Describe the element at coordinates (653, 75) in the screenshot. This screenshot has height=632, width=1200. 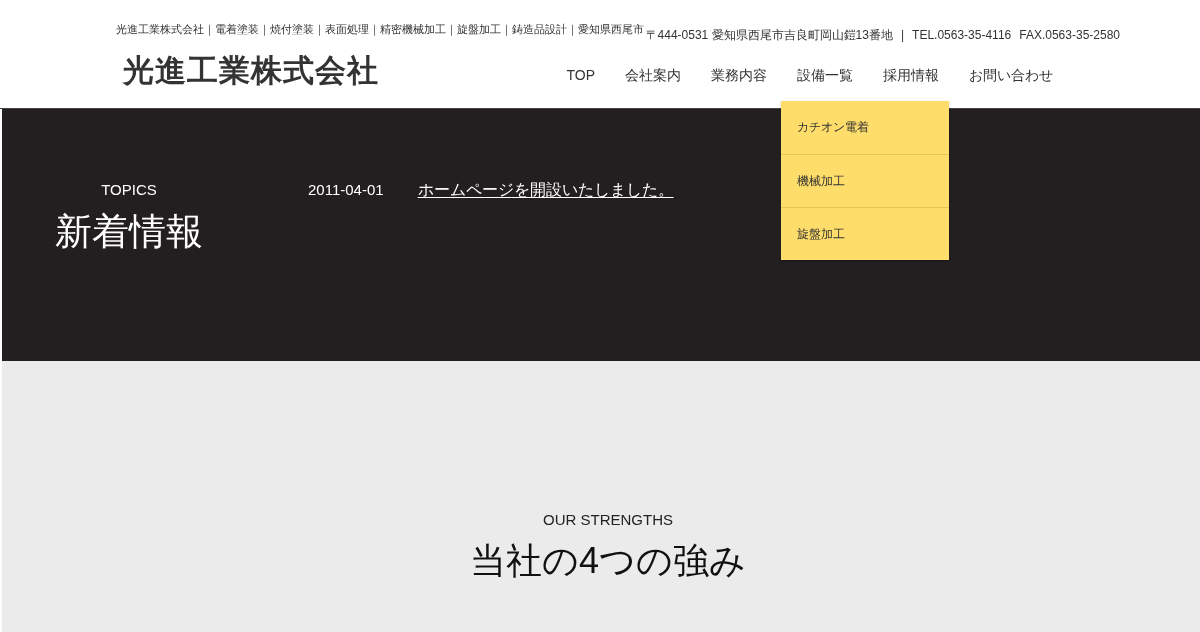
I see `nav-link: 会社案内` at that location.